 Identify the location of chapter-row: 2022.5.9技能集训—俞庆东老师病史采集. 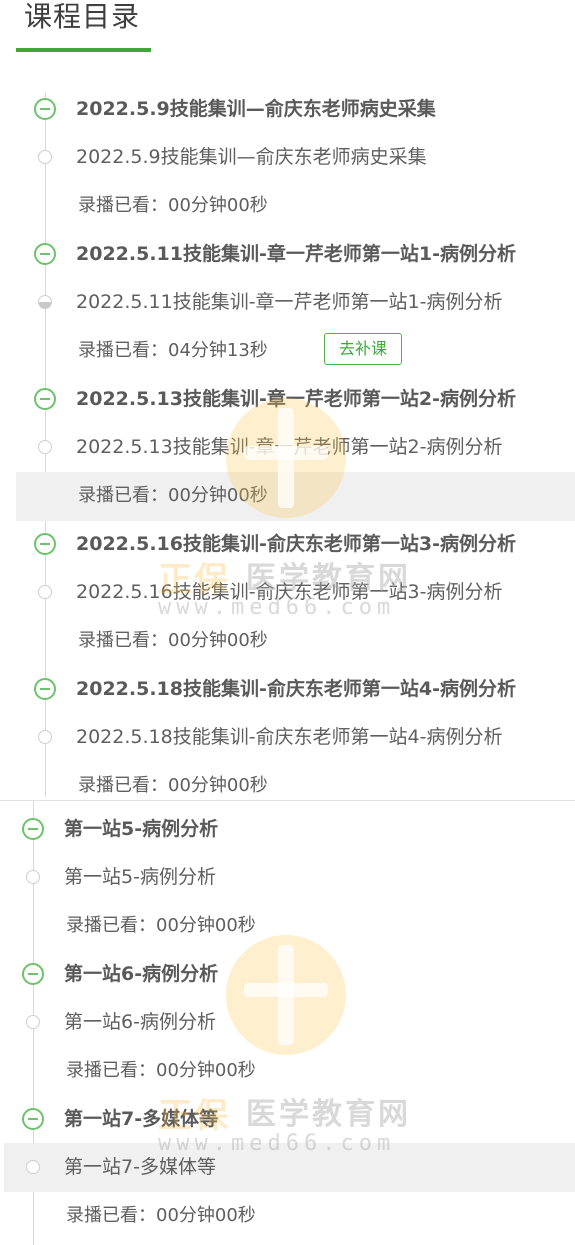
(287, 109).